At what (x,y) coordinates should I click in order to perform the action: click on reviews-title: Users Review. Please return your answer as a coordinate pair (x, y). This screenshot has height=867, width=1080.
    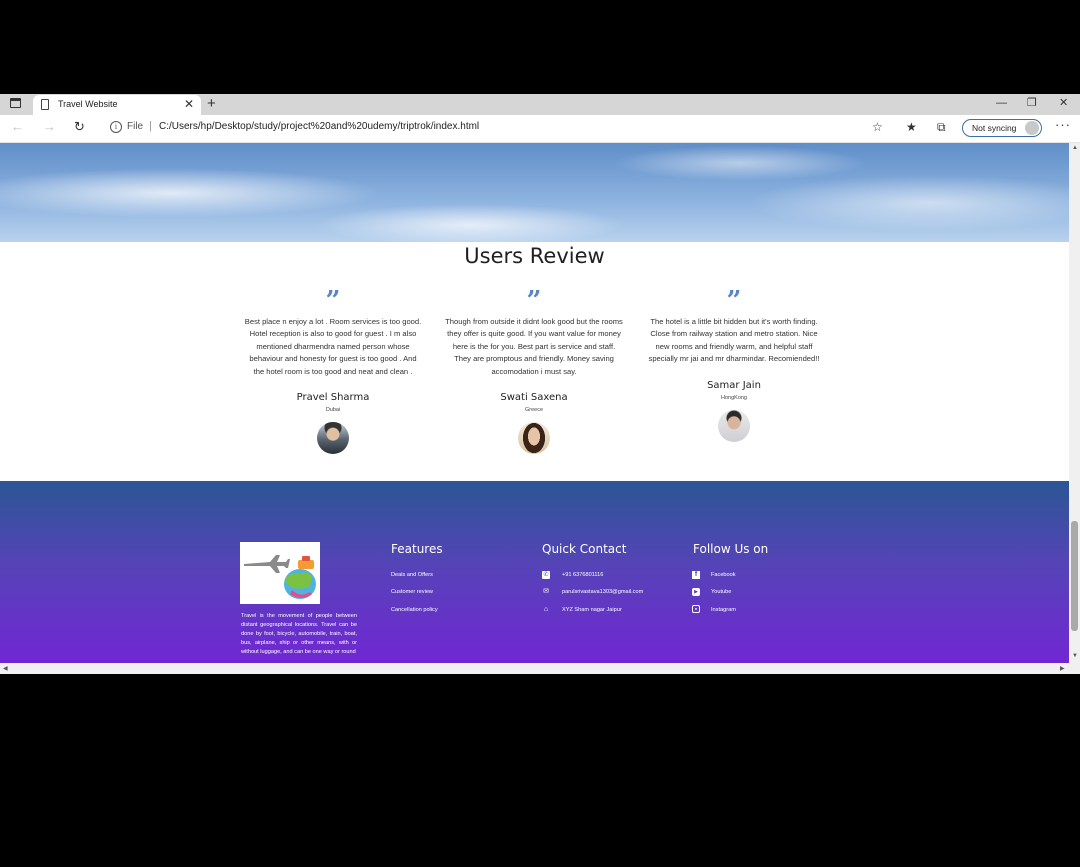
    Looking at the image, I should click on (534, 256).